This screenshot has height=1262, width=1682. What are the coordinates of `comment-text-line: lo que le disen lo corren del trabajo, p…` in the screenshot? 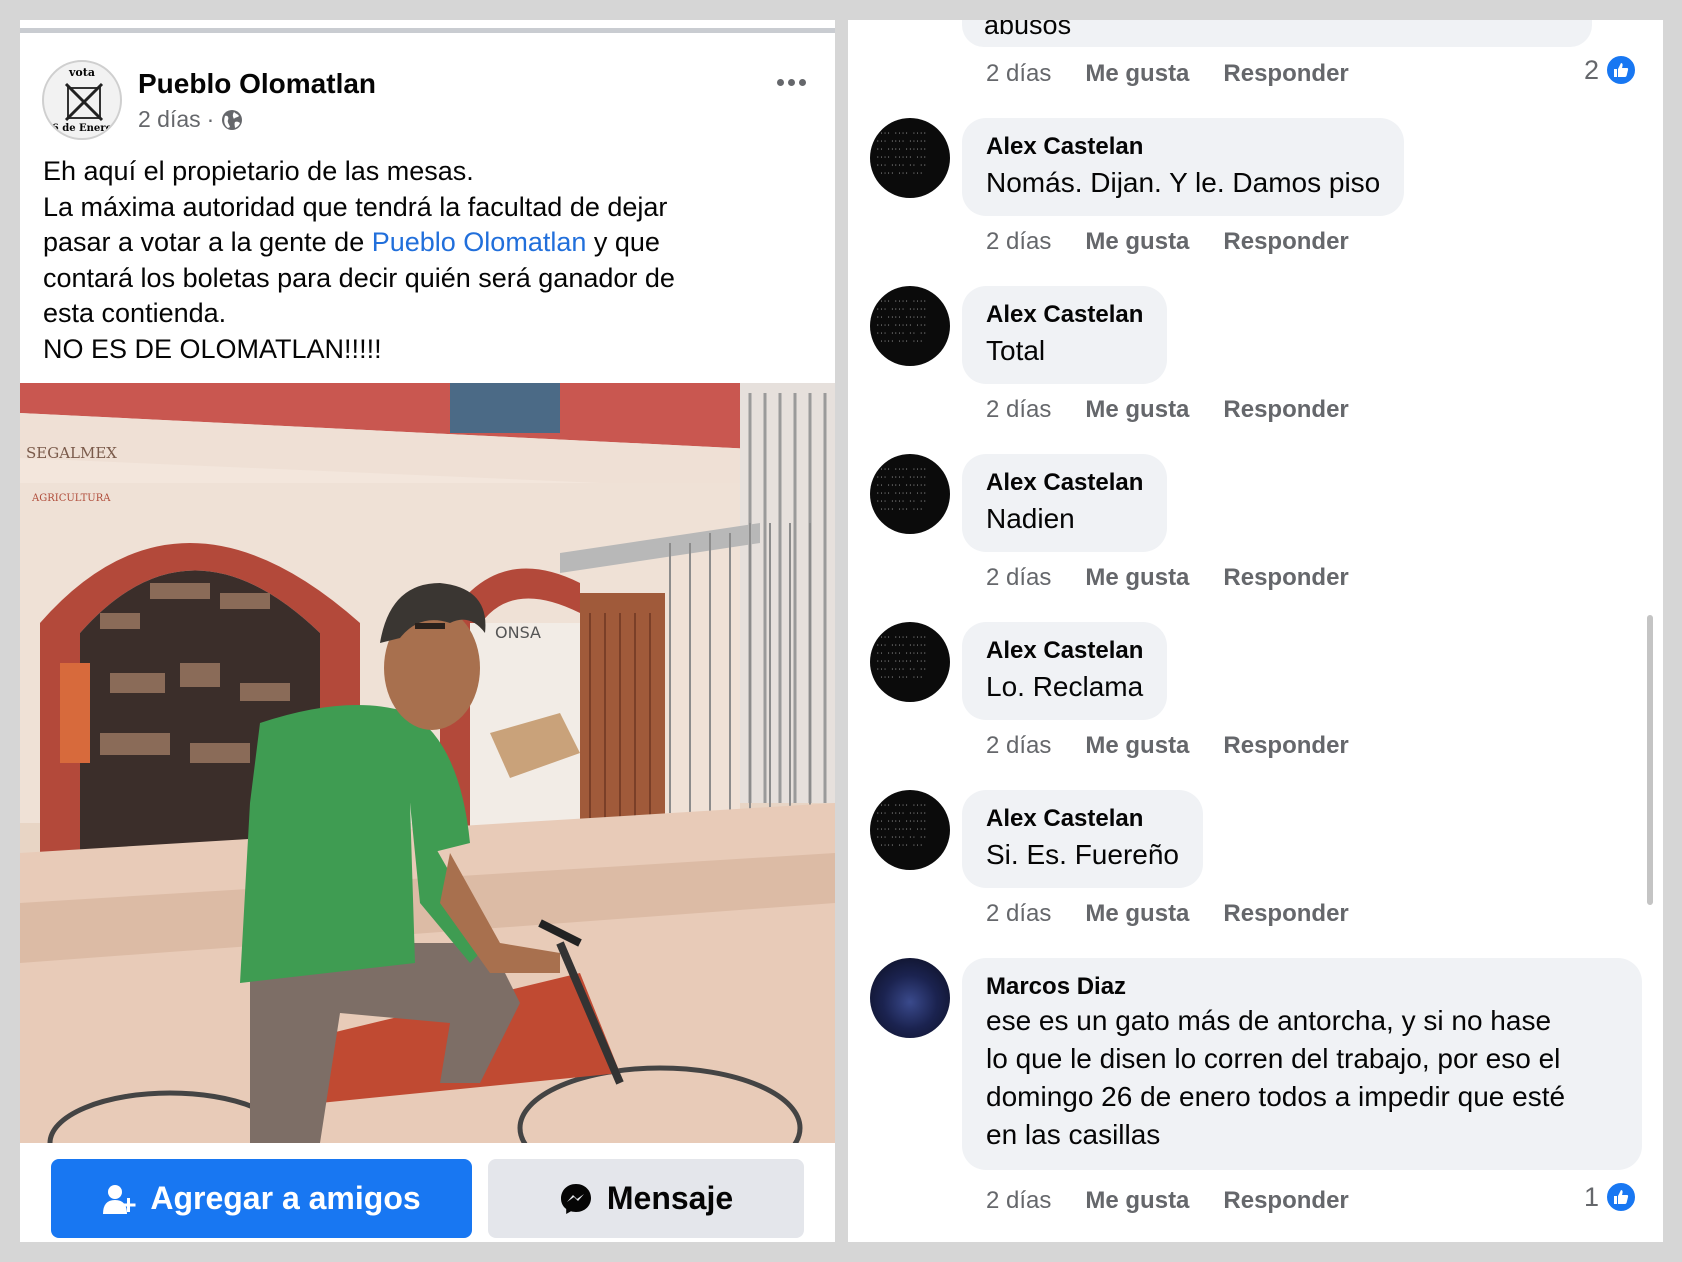 It's located at (1273, 1058).